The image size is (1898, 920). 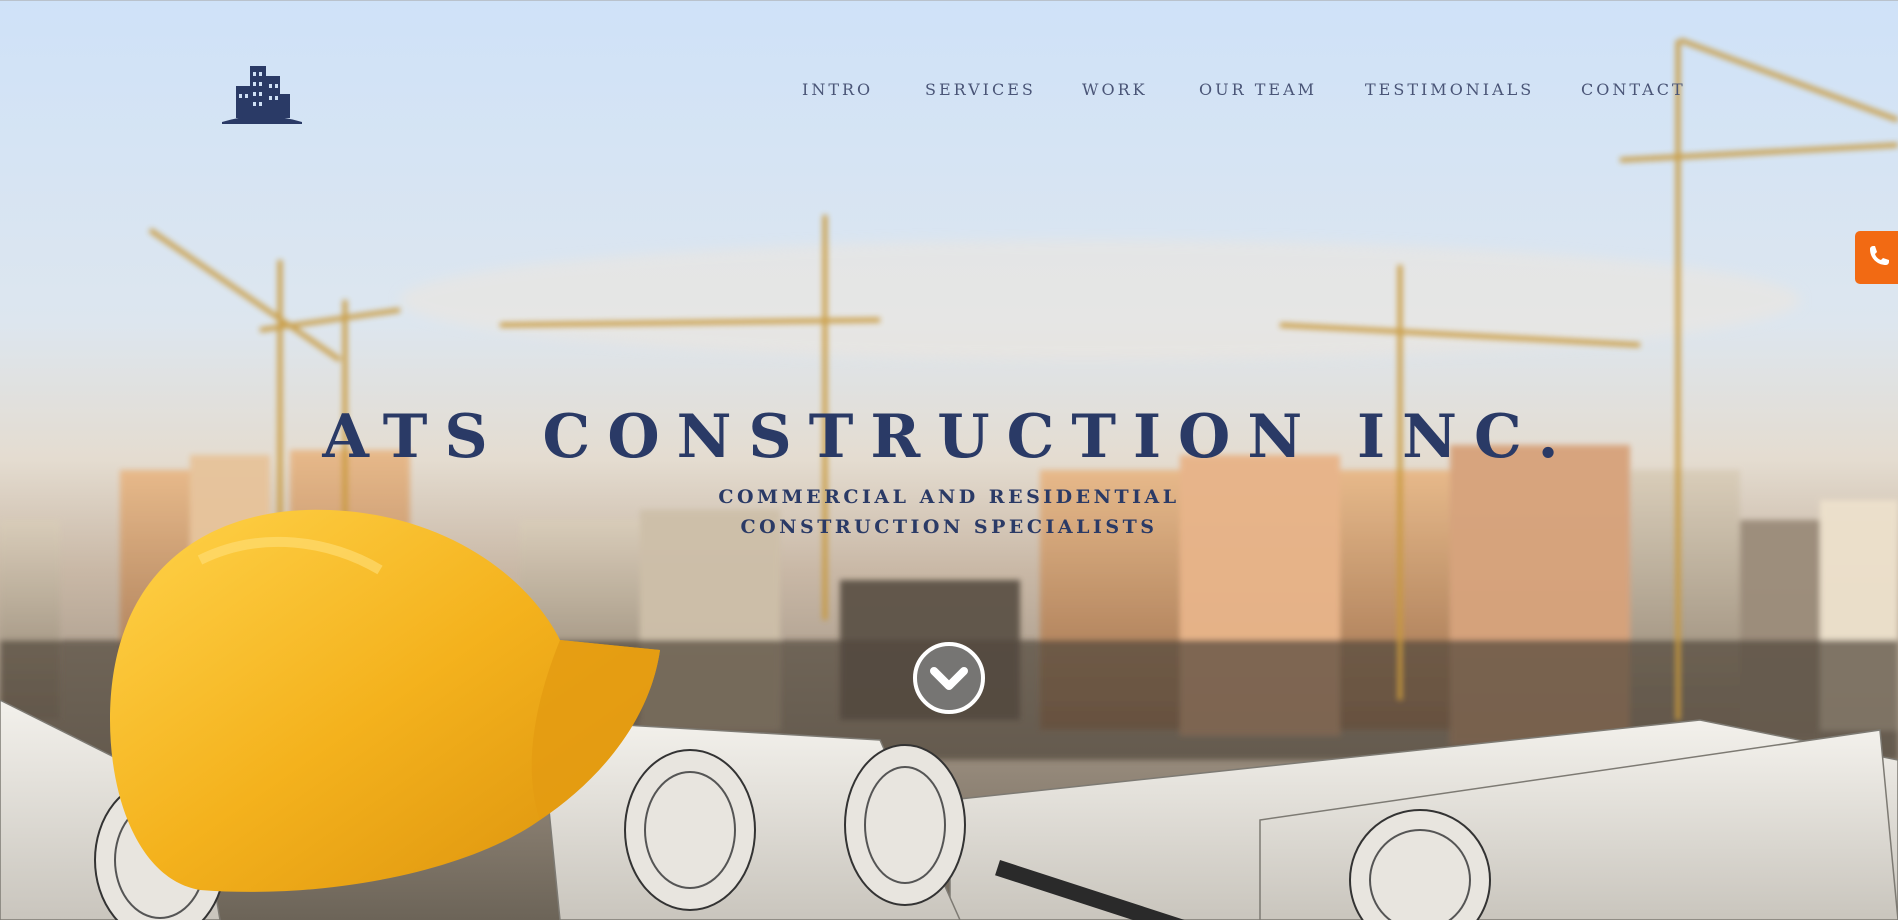 What do you see at coordinates (949, 527) in the screenshot?
I see `hero-subtitle-line-2: CONSTRUCTION SPECIALISTS` at bounding box center [949, 527].